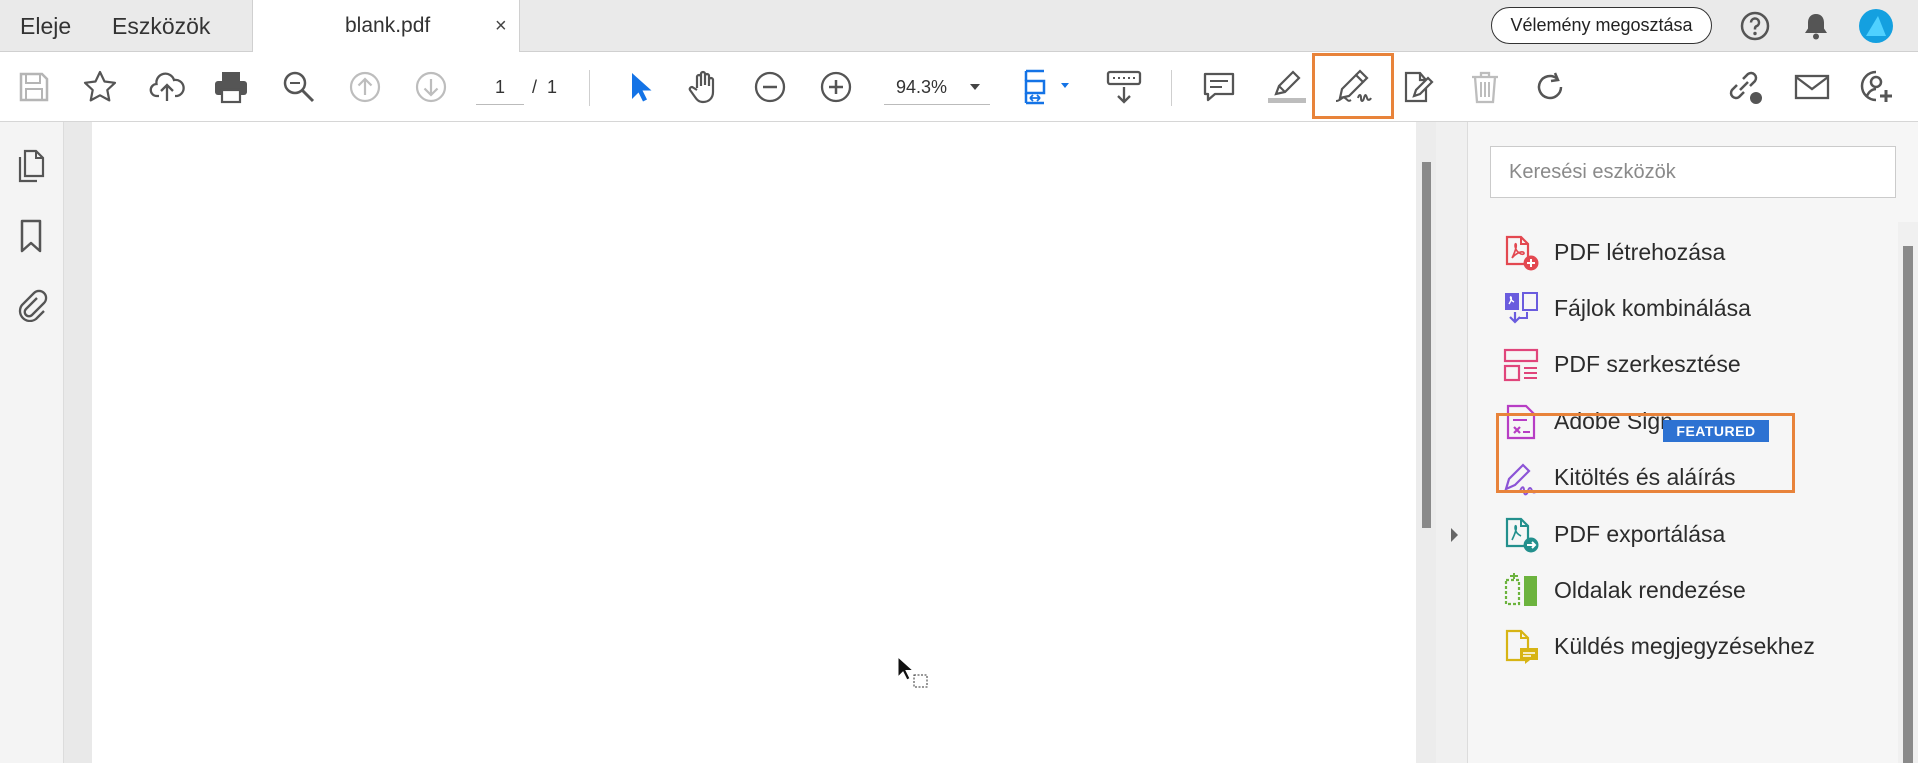  Describe the element at coordinates (167, 87) in the screenshot. I see `upload-cloud-icon` at that location.